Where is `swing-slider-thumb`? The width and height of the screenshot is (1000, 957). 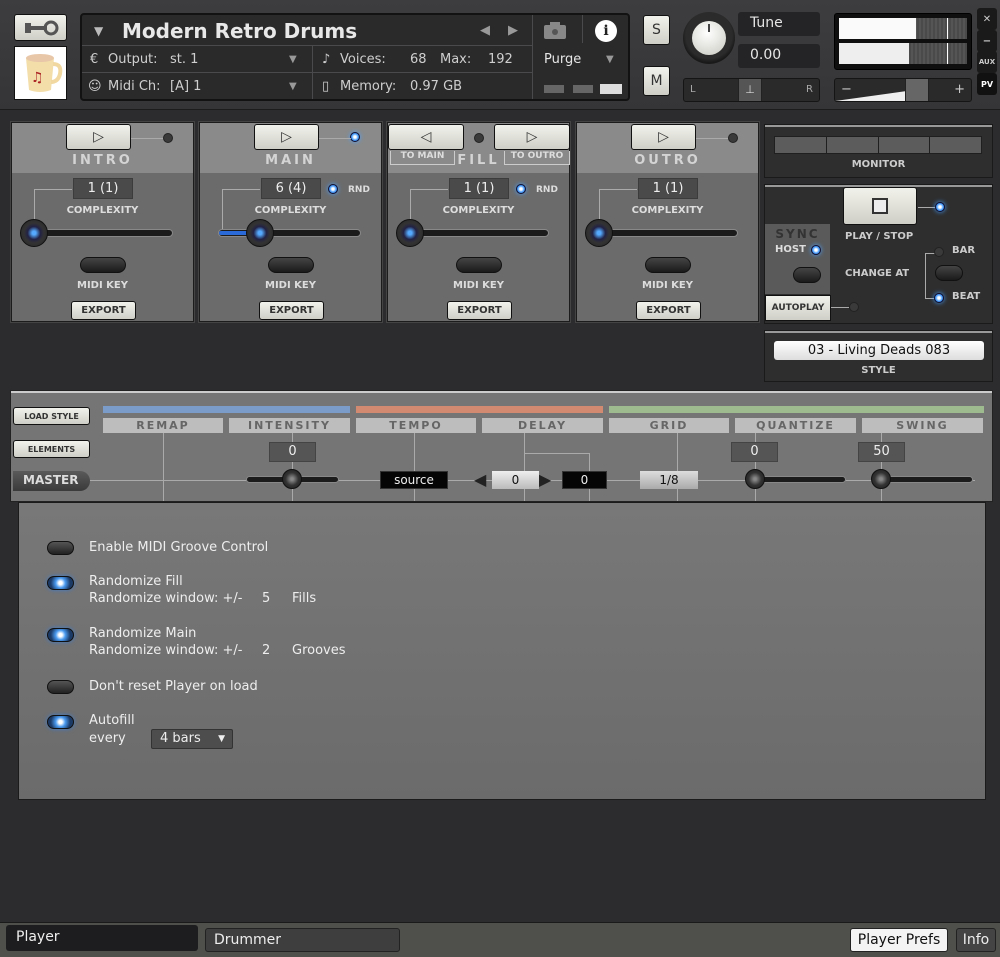 swing-slider-thumb is located at coordinates (881, 479).